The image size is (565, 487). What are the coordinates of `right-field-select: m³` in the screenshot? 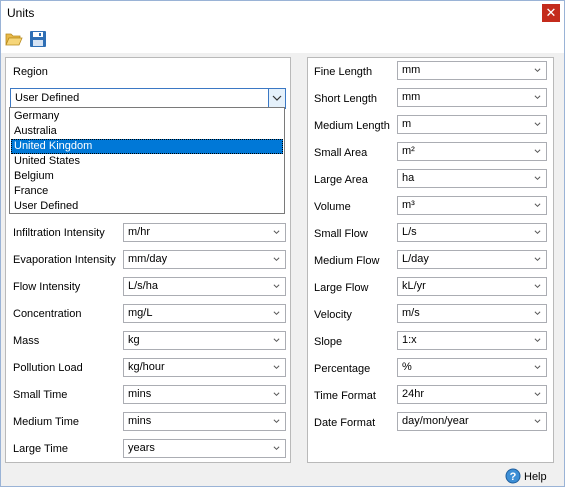 It's located at (472, 205).